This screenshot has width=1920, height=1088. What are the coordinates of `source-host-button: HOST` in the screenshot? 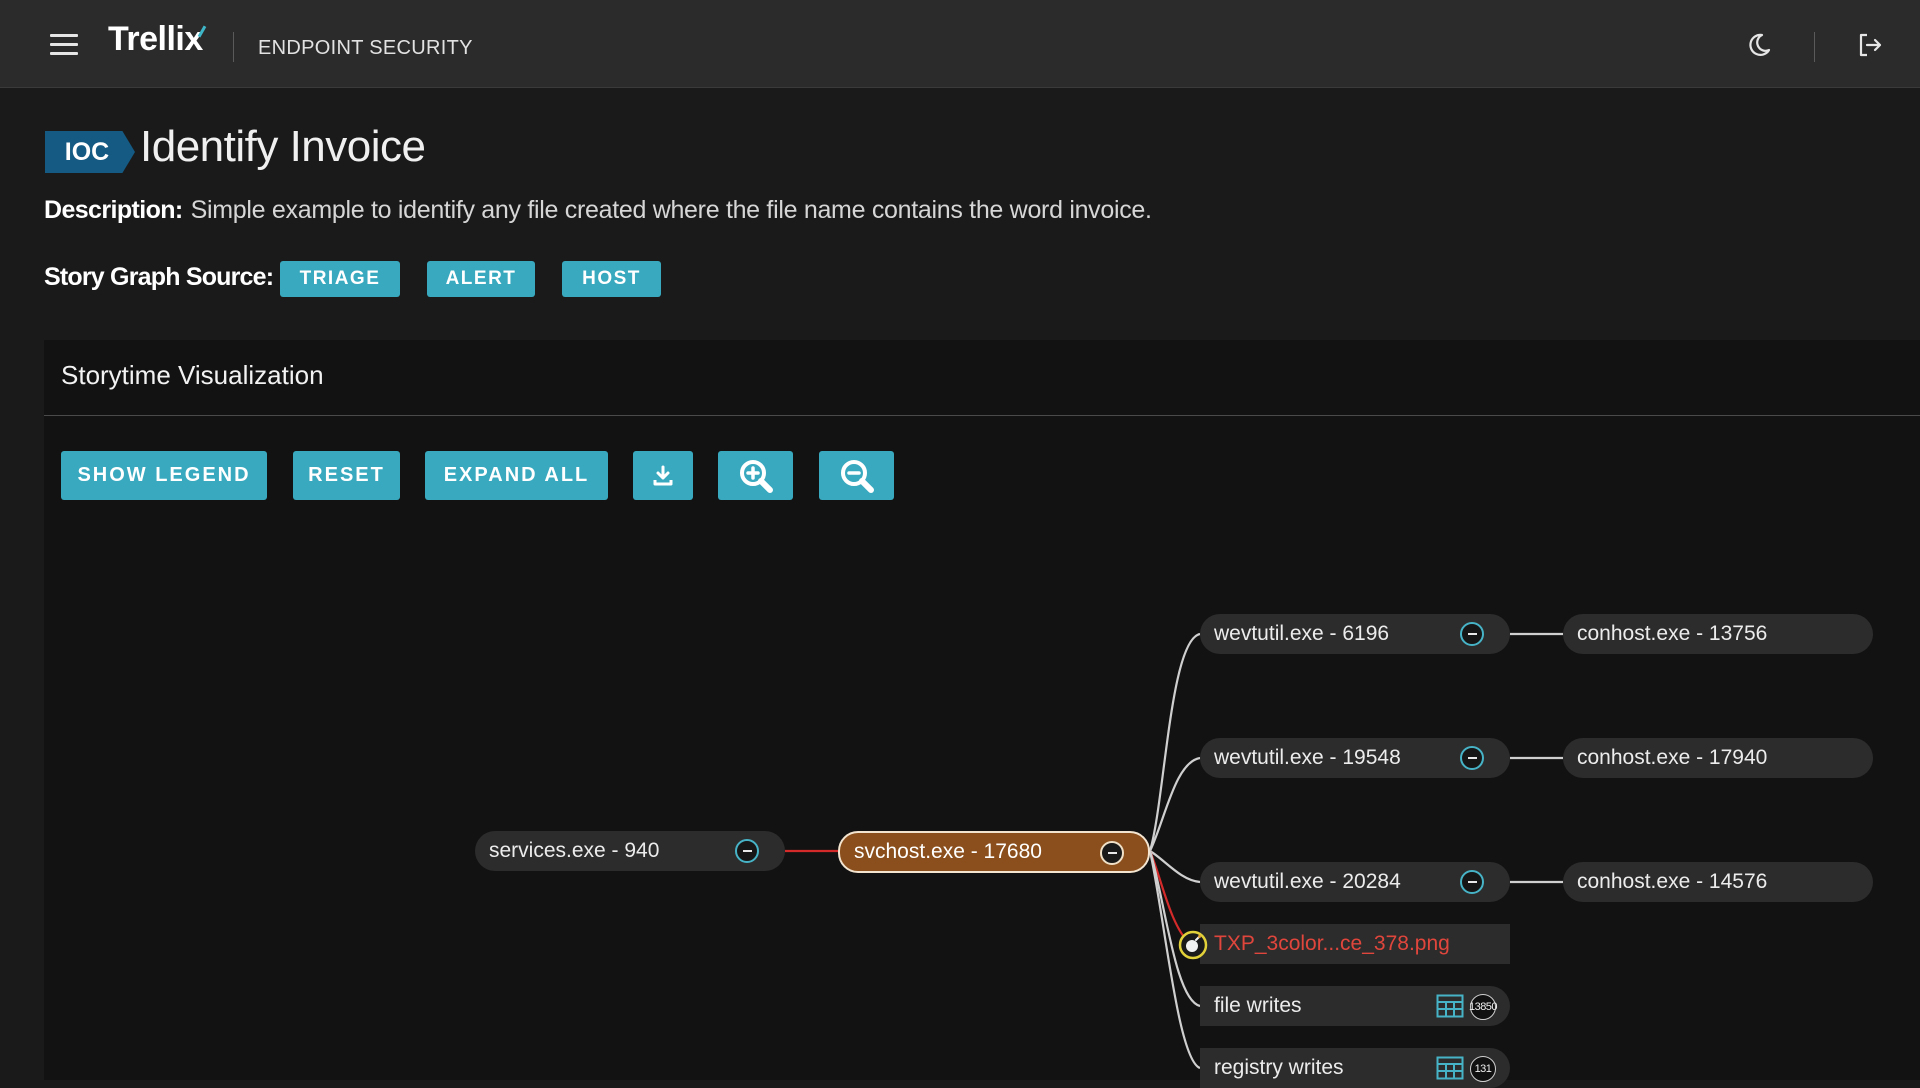 It's located at (611, 279).